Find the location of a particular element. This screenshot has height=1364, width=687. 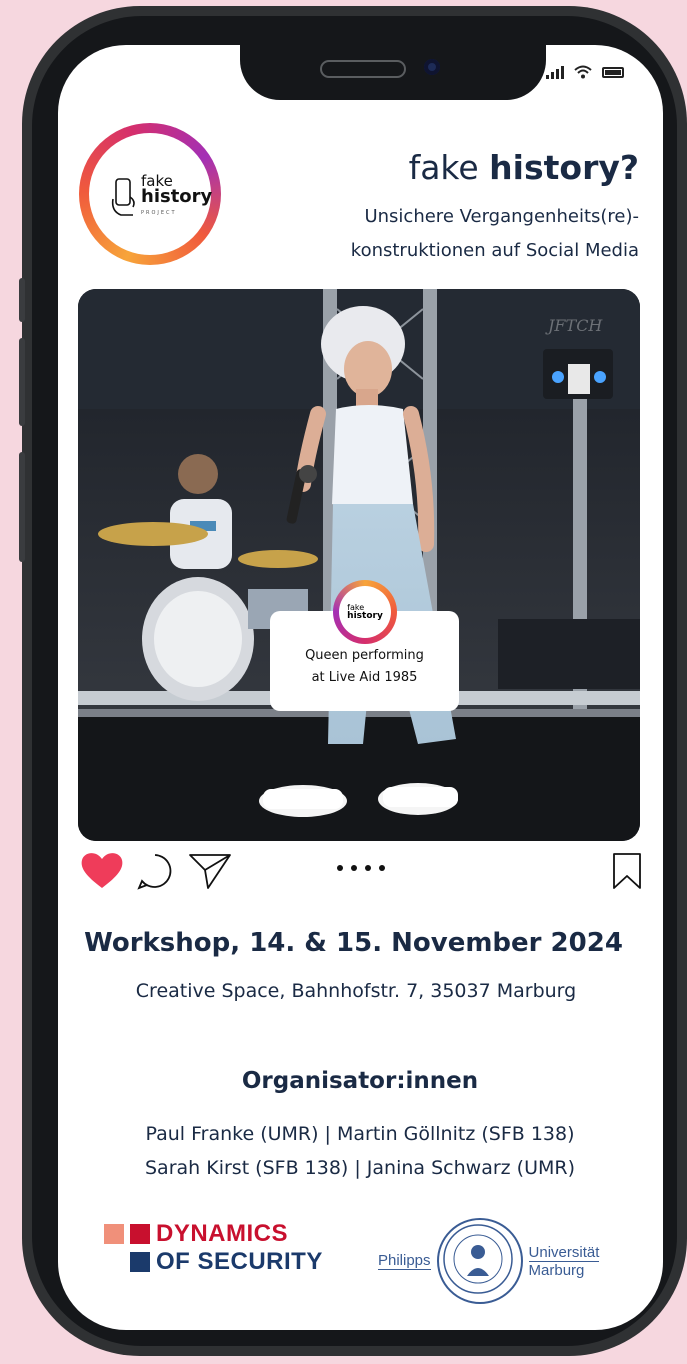

university-marburg-logo: Philipps Universität Marburg is located at coordinates (489, 1261).